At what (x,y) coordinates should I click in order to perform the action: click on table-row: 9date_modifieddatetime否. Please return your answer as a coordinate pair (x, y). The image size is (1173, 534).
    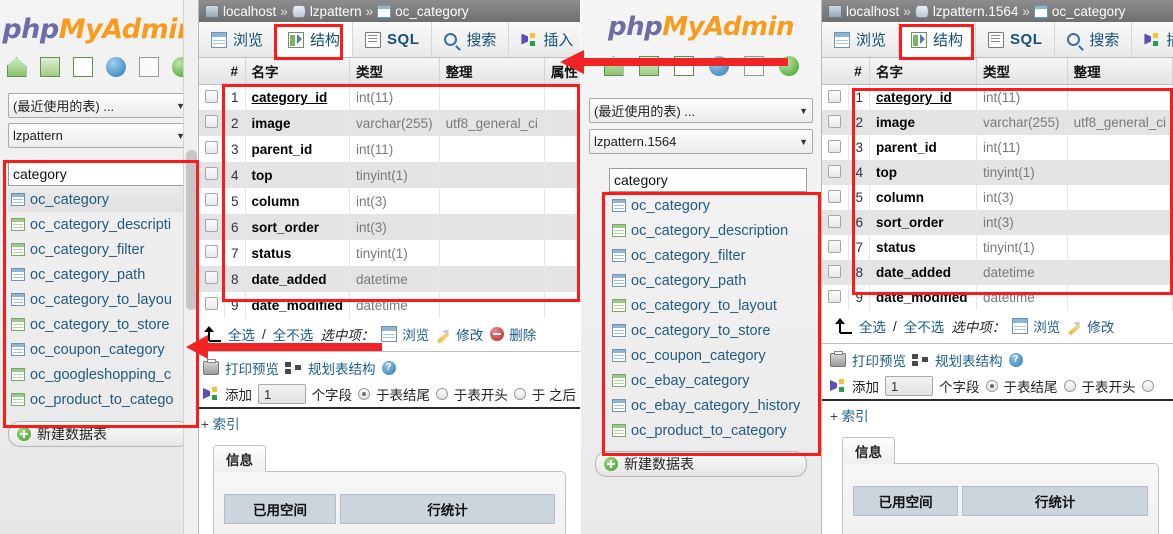
    Looking at the image, I should click on (389, 305).